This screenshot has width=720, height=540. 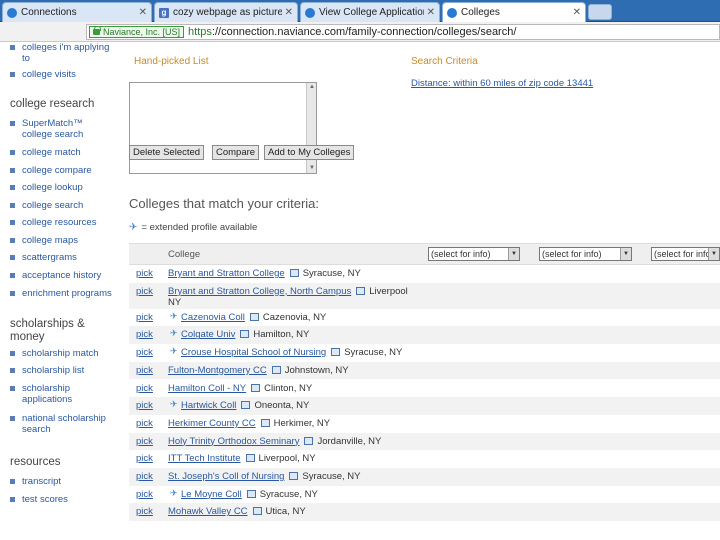 I want to click on college-location: Herkimer, NY, so click(x=302, y=423).